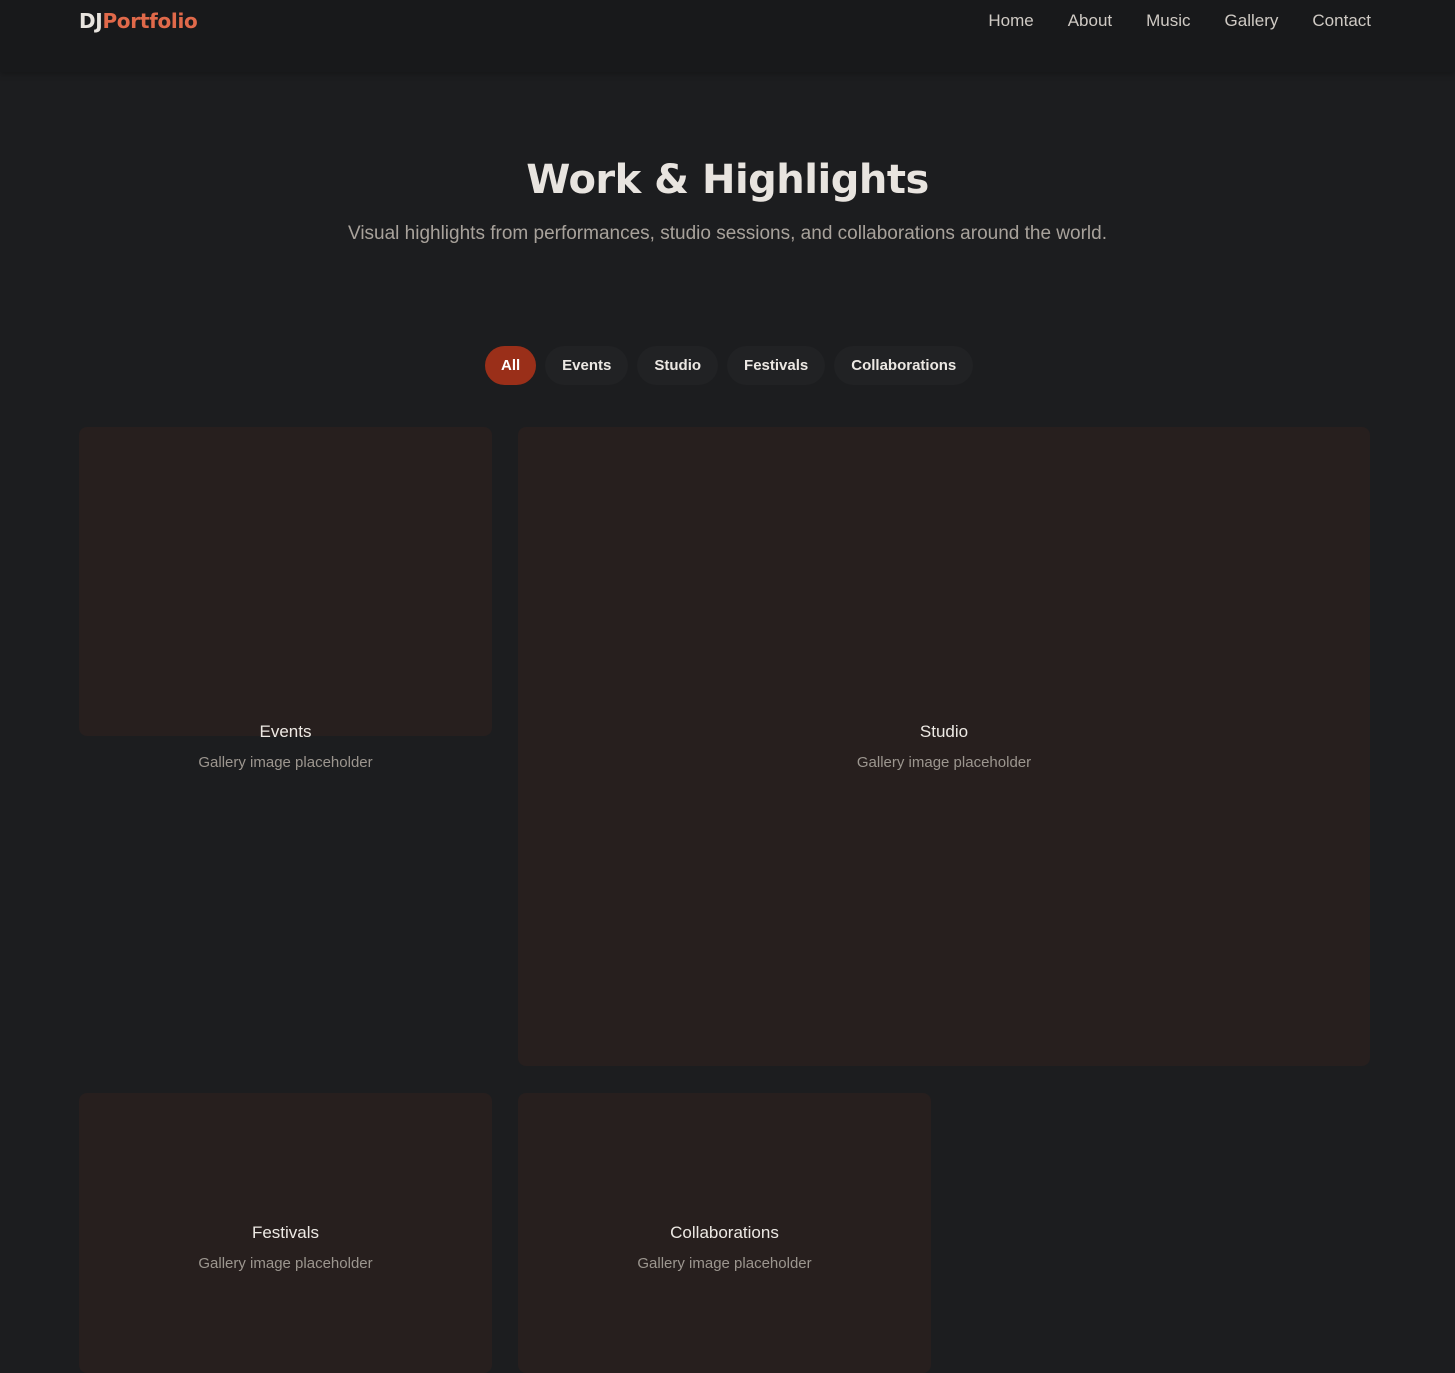 Image resolution: width=1455 pixels, height=1373 pixels. Describe the element at coordinates (1168, 21) in the screenshot. I see `nav-link-music: Music` at that location.